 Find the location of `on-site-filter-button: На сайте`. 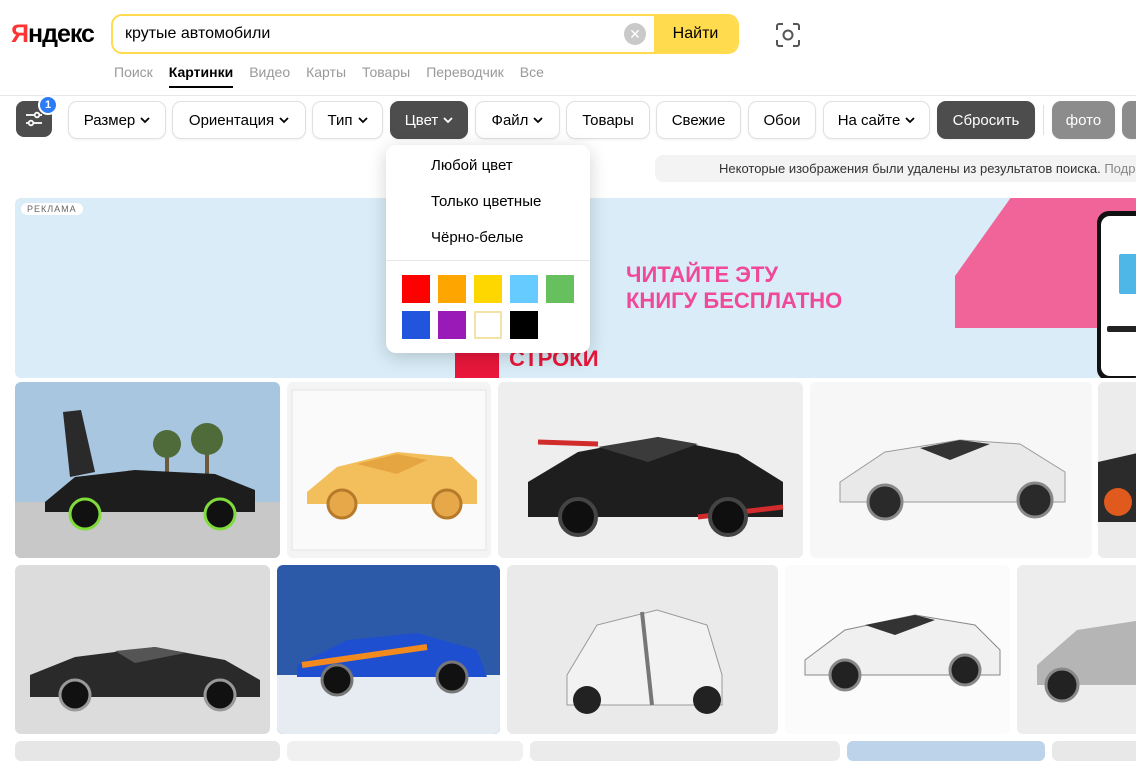

on-site-filter-button: На сайте is located at coordinates (876, 120).